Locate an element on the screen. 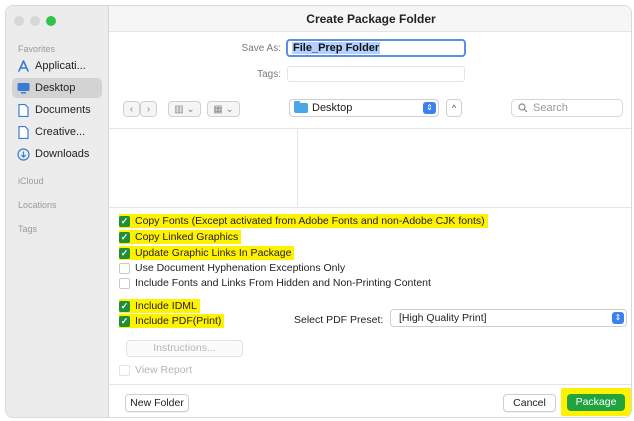 The image size is (634, 421). downloads-icon is located at coordinates (23, 154).